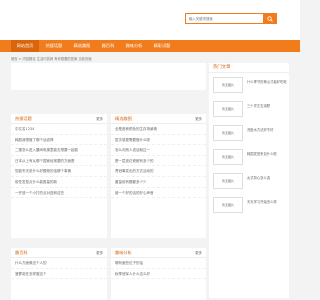 The width and height of the screenshot is (320, 300). What do you see at coordinates (108, 76) in the screenshot?
I see `banner-area` at bounding box center [108, 76].